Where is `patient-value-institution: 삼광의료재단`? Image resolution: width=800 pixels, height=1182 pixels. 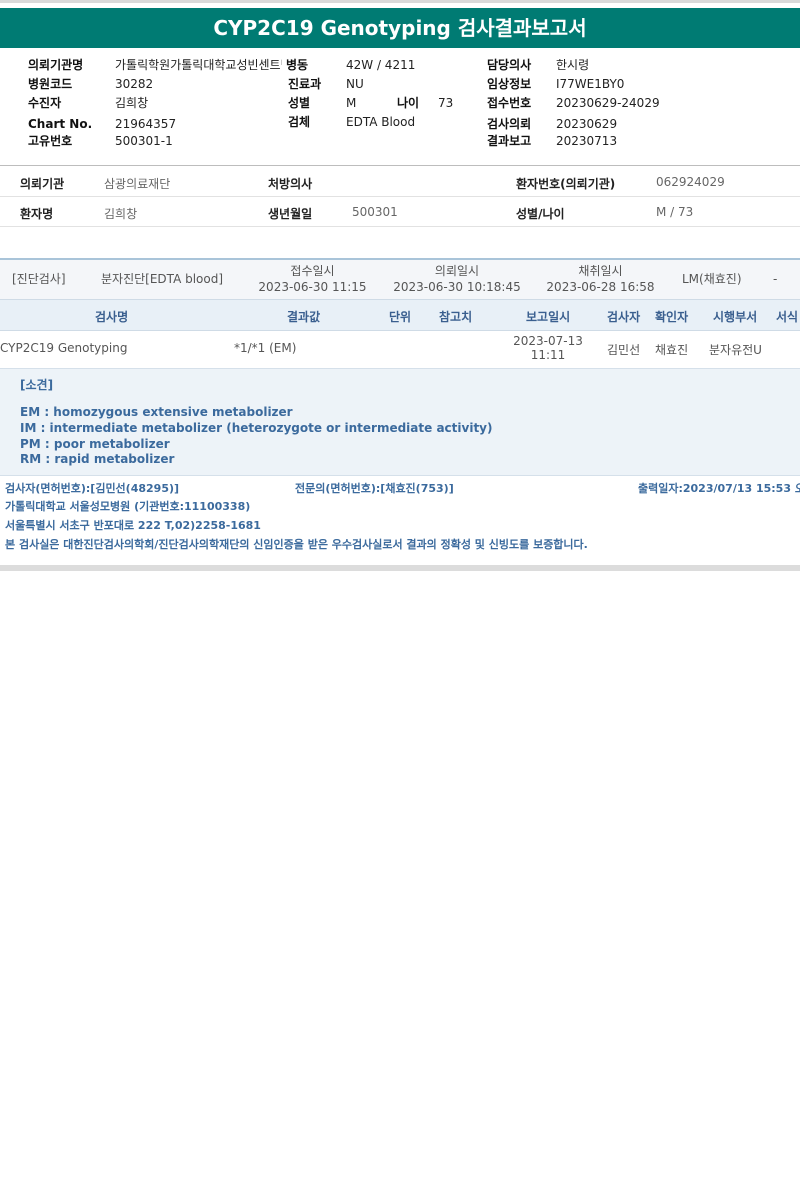 patient-value-institution: 삼광의료재단 is located at coordinates (137, 184).